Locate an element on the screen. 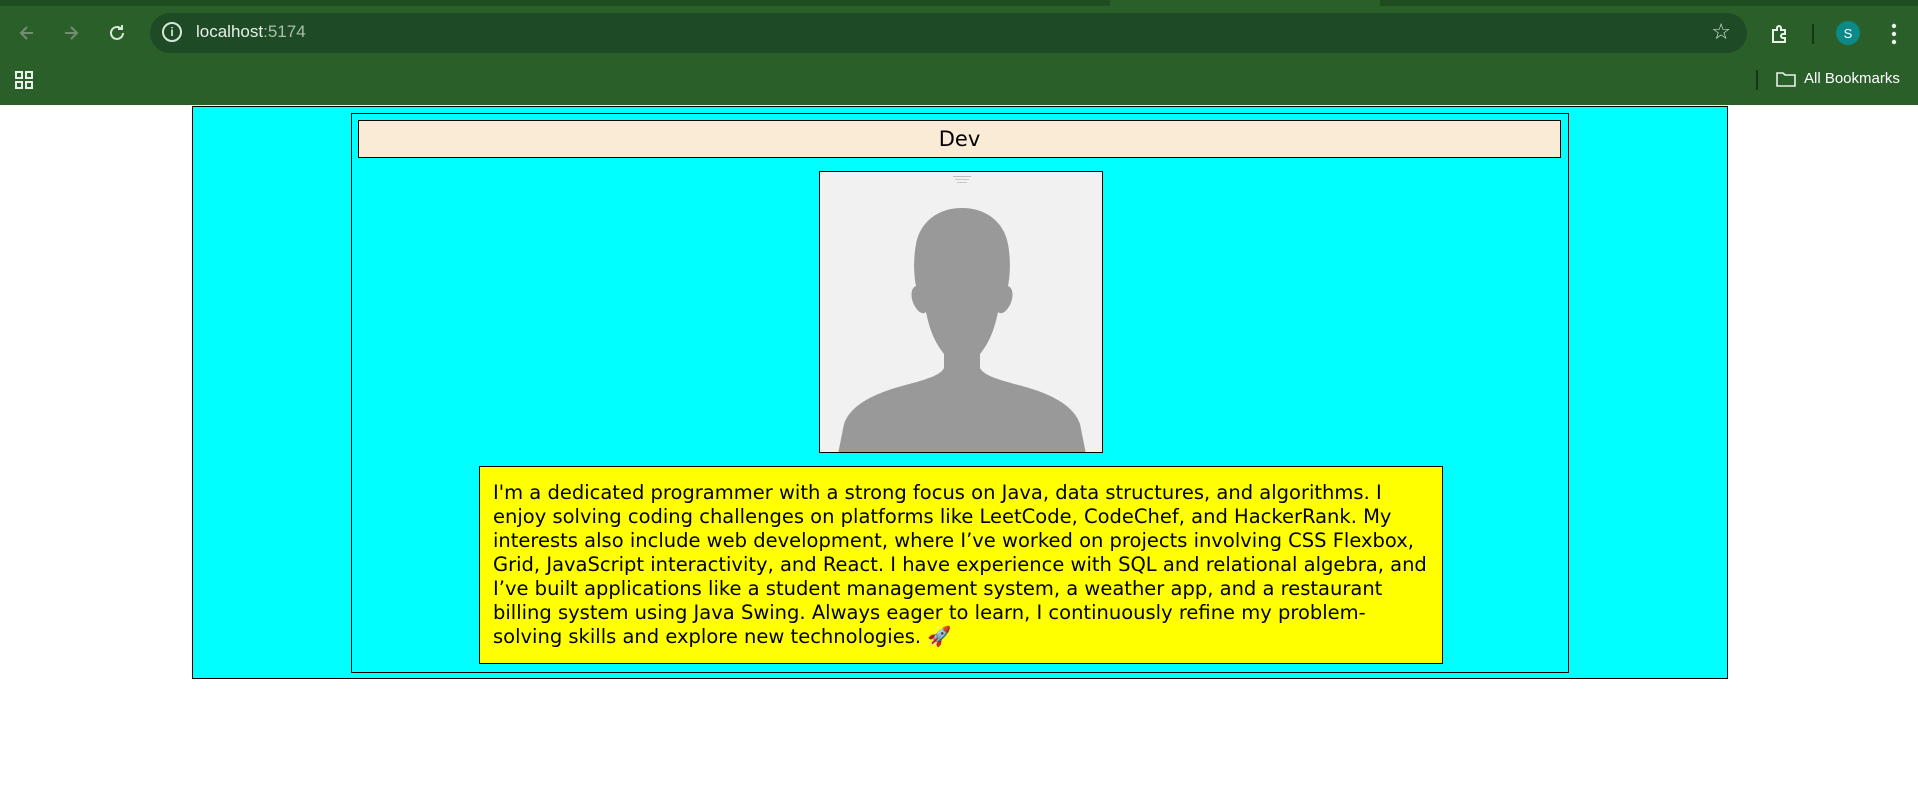 The height and width of the screenshot is (791, 1918). arrow-left-icon is located at coordinates (26, 33).